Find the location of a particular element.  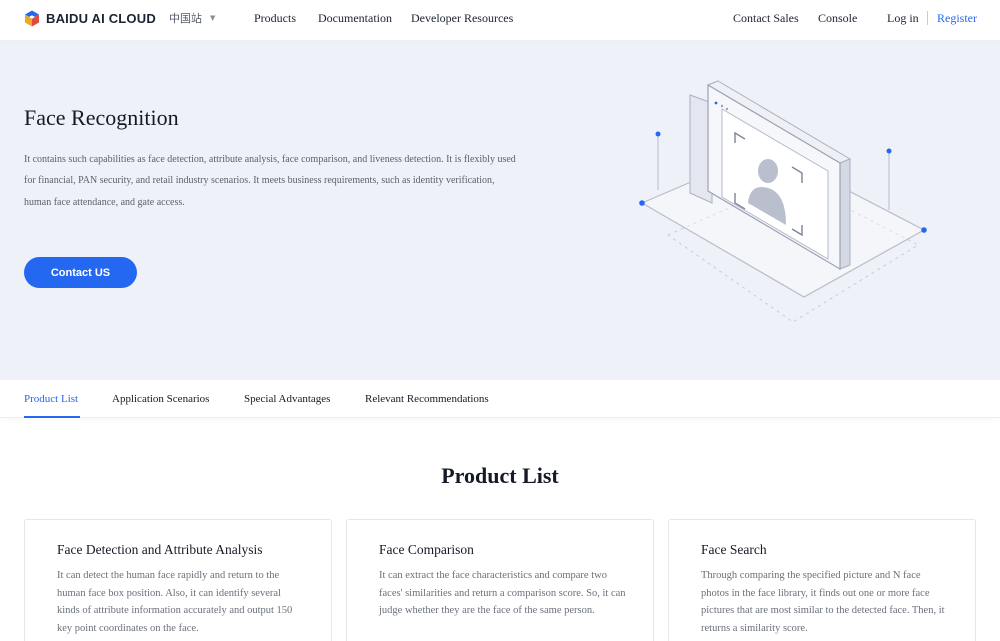

logo-text: BAIDU AI CLOUD is located at coordinates (101, 18).